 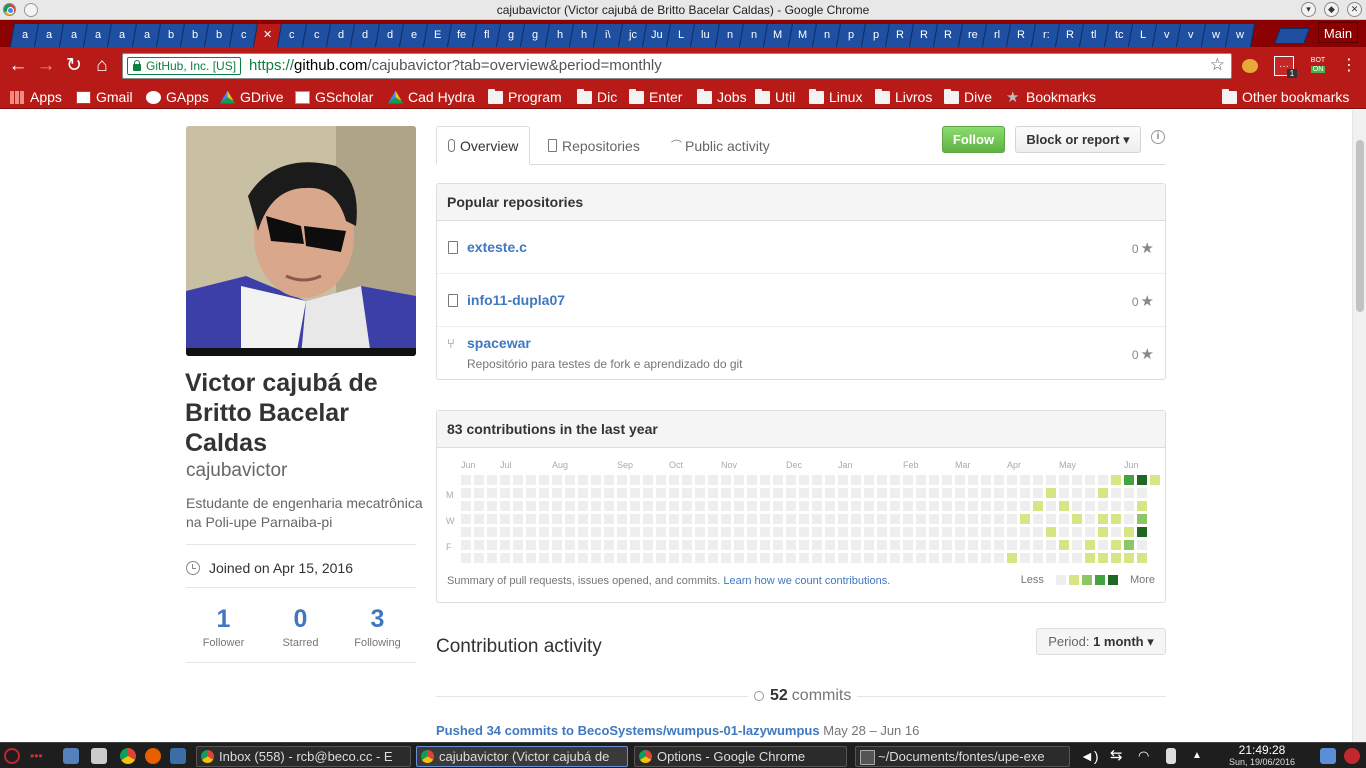 I want to click on bookmark-other-bookmarks: Other bookmarks, so click(x=1285, y=97).